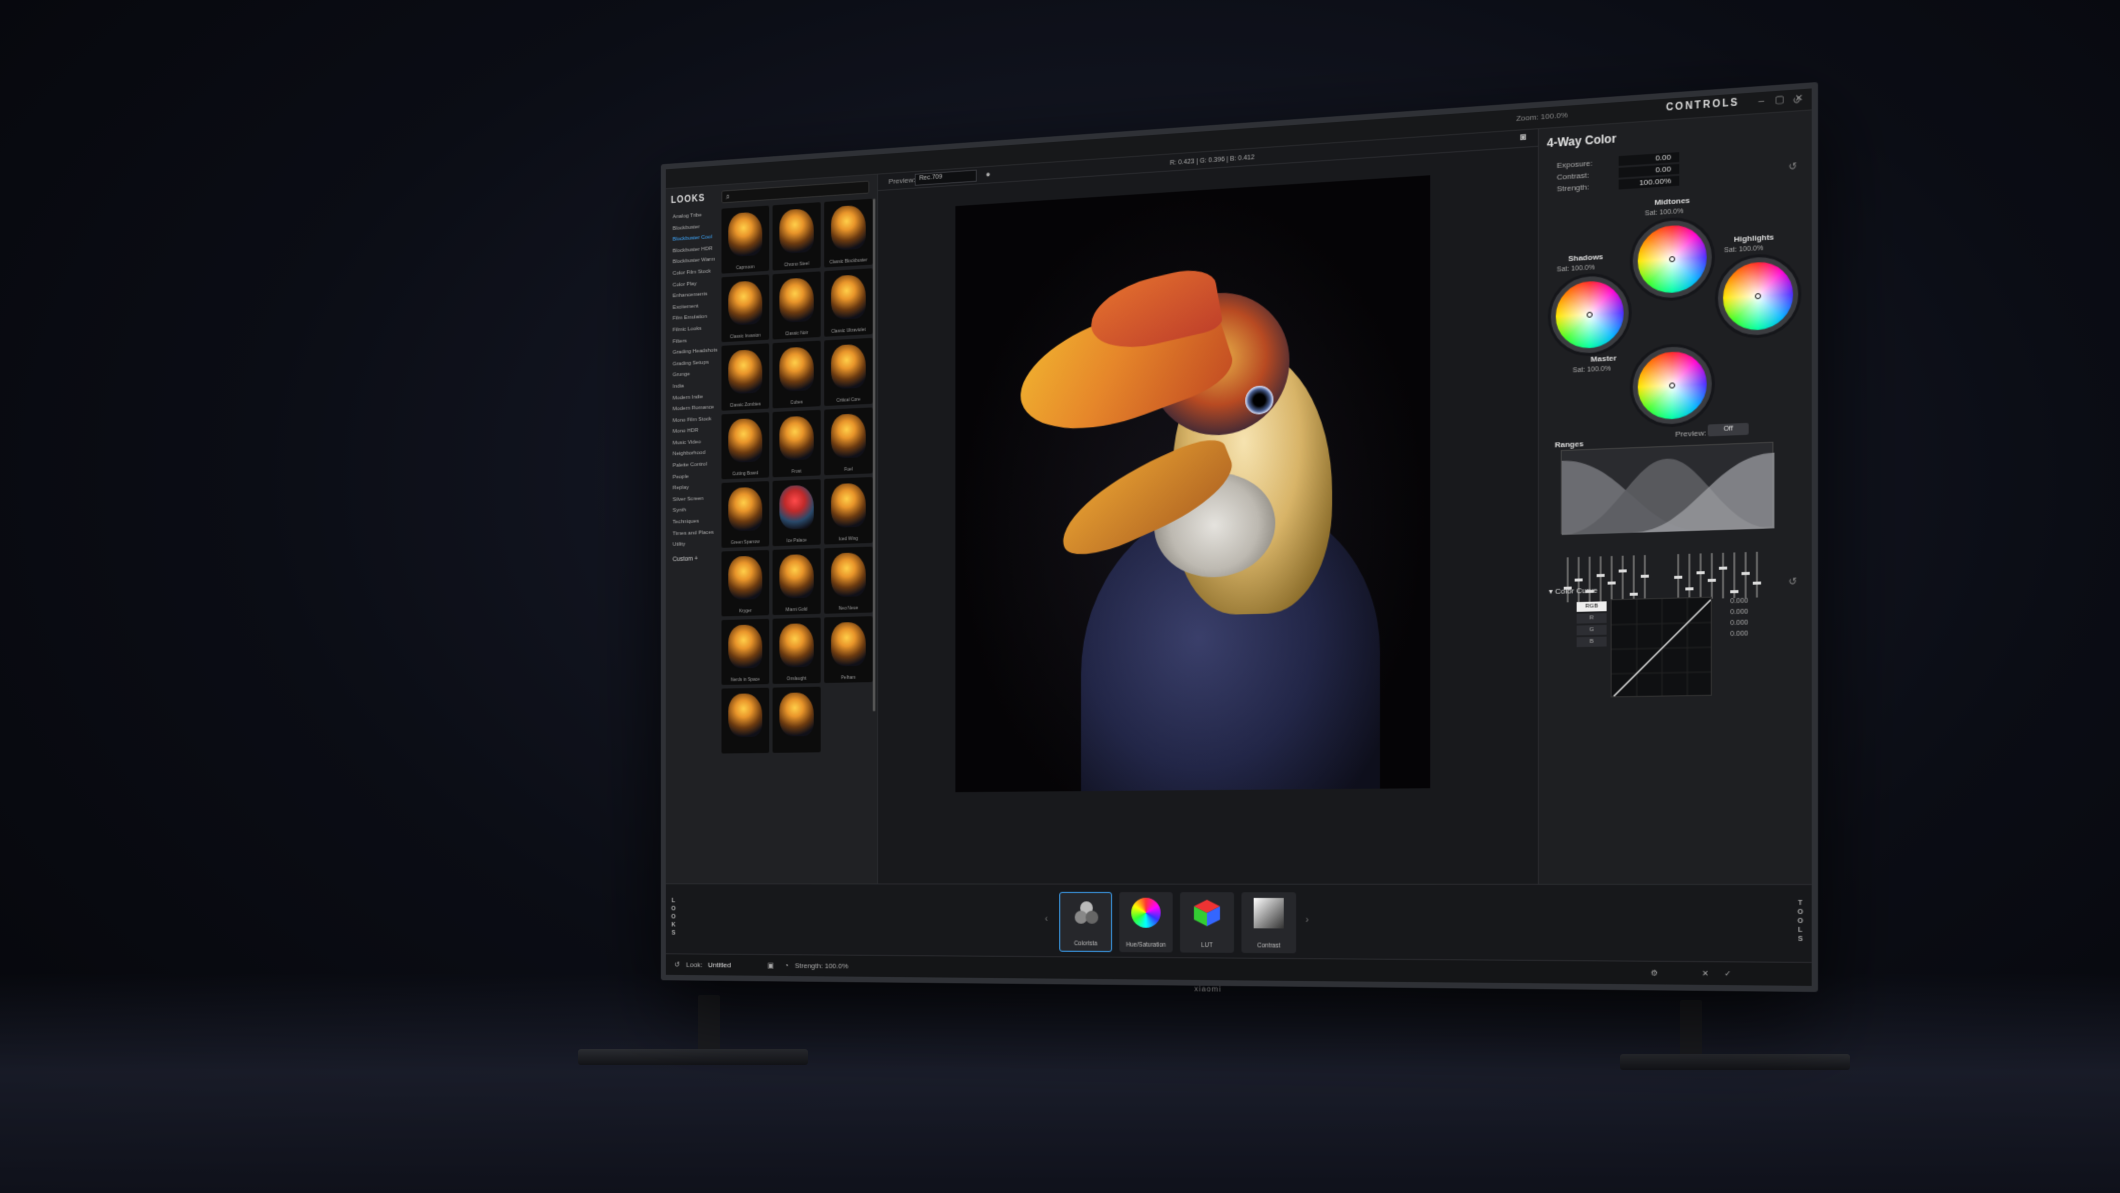 This screenshot has width=2120, height=1193. Describe the element at coordinates (1727, 973) in the screenshot. I see `confirm-icon: ✓` at that location.